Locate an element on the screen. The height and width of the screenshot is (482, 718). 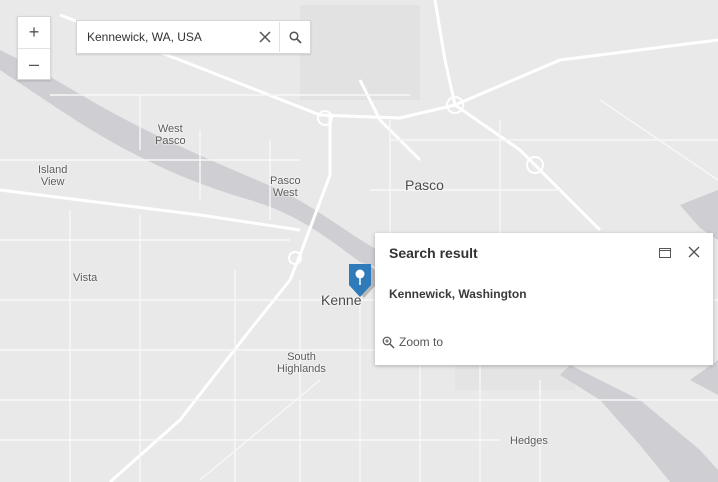
popup-footer: Zoom to is located at coordinates (544, 342).